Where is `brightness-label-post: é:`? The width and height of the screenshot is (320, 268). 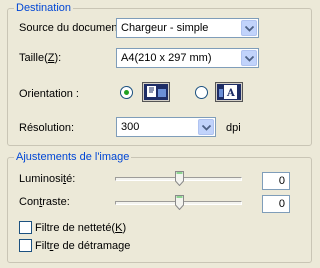
brightness-label-post: é: is located at coordinates (71, 179).